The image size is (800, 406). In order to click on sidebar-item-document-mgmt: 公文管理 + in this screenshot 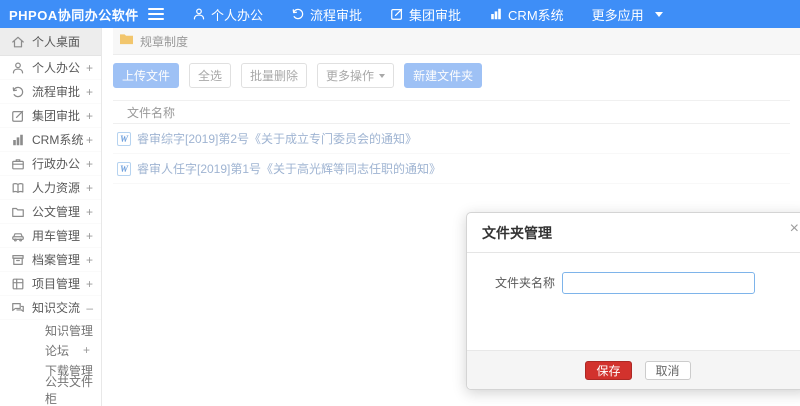, I will do `click(50, 212)`.